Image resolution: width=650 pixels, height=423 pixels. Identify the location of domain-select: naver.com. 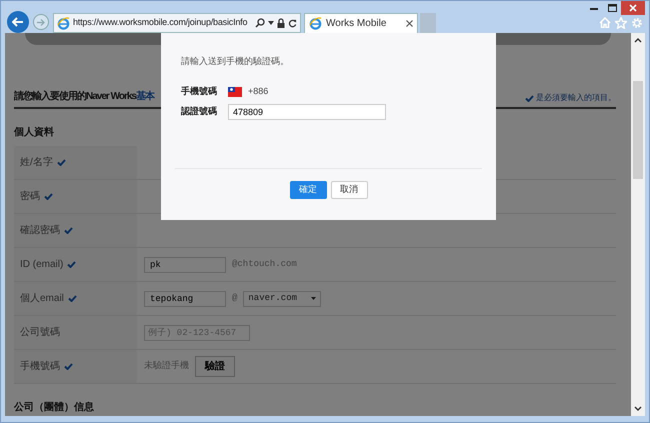
(282, 298).